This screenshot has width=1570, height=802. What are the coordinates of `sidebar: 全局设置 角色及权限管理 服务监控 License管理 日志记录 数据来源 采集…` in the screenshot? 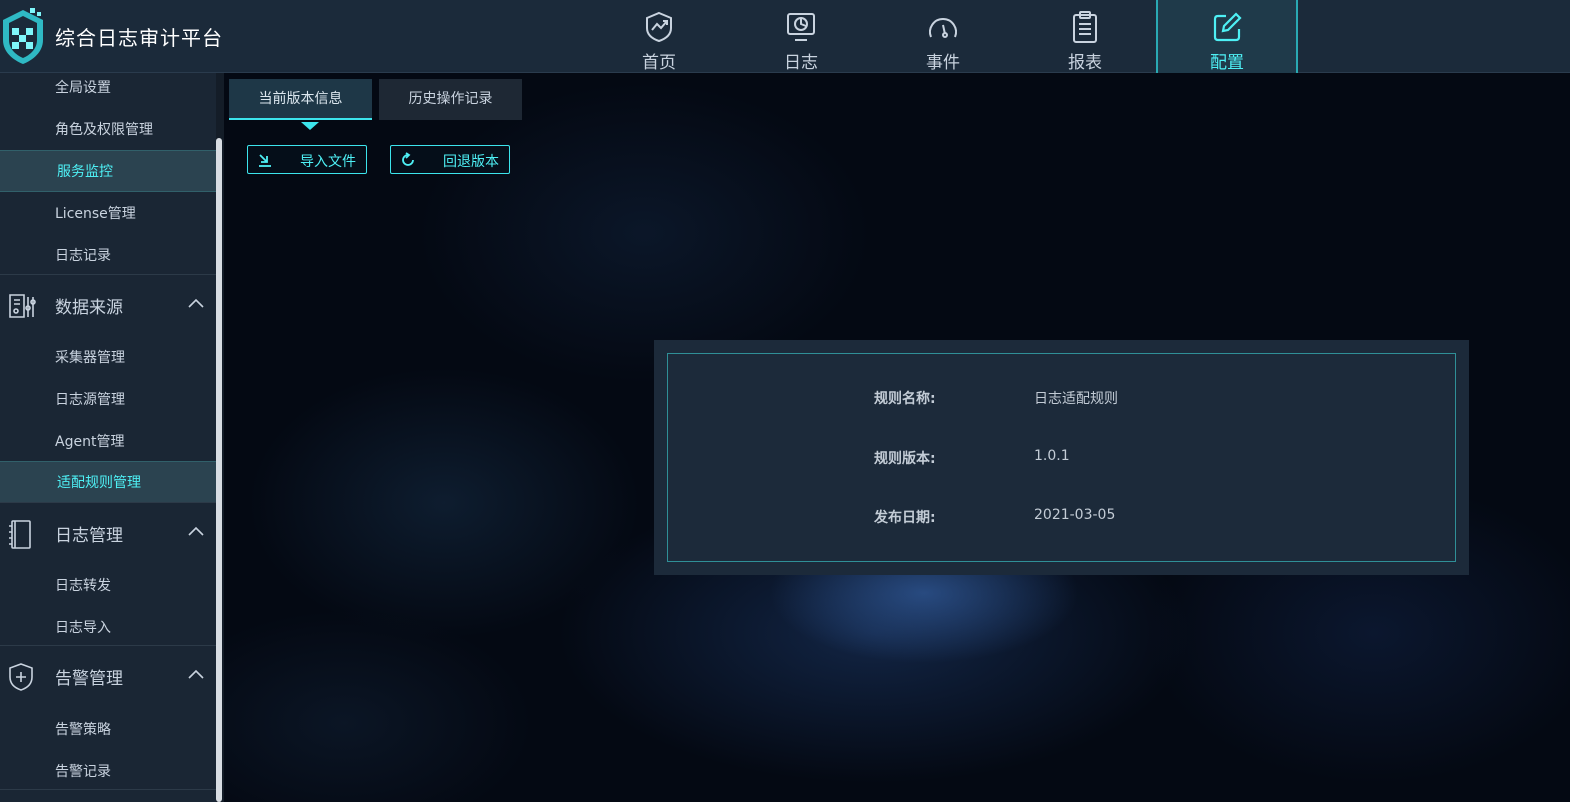 It's located at (108, 437).